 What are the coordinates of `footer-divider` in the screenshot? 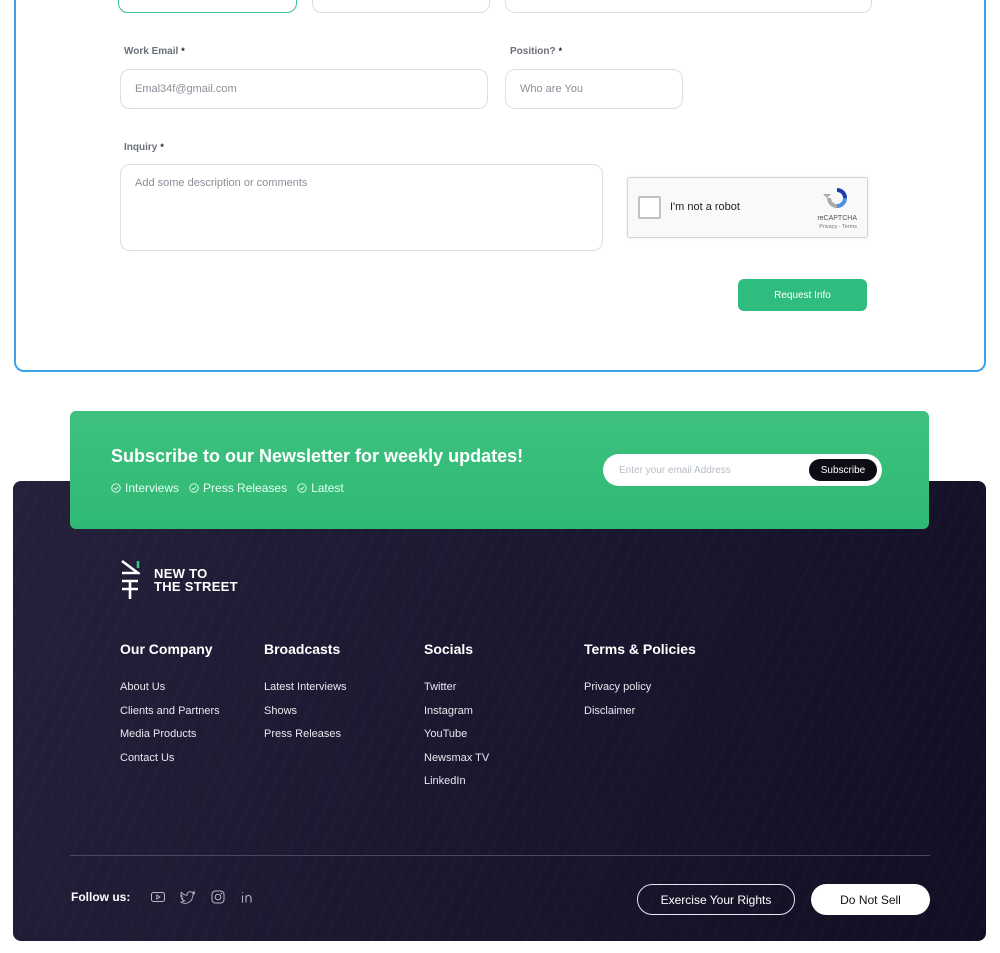 It's located at (500, 855).